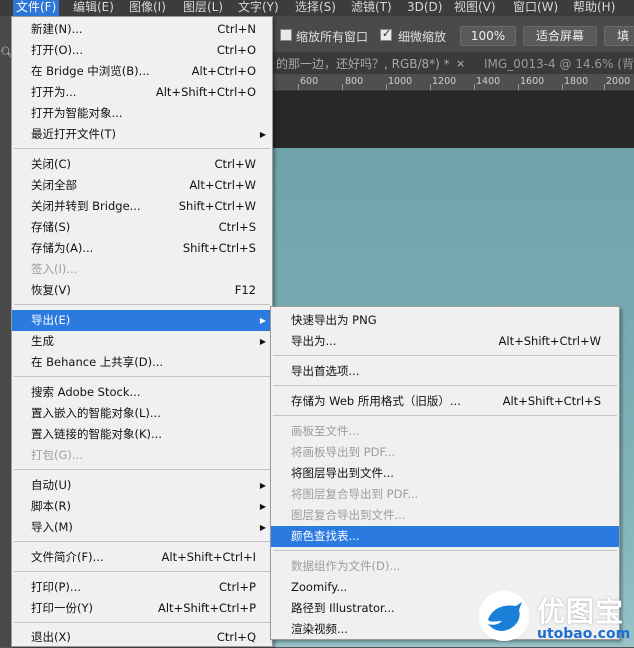  I want to click on menu-item-shortcut: Alt+Ctrl+O, so click(223, 71).